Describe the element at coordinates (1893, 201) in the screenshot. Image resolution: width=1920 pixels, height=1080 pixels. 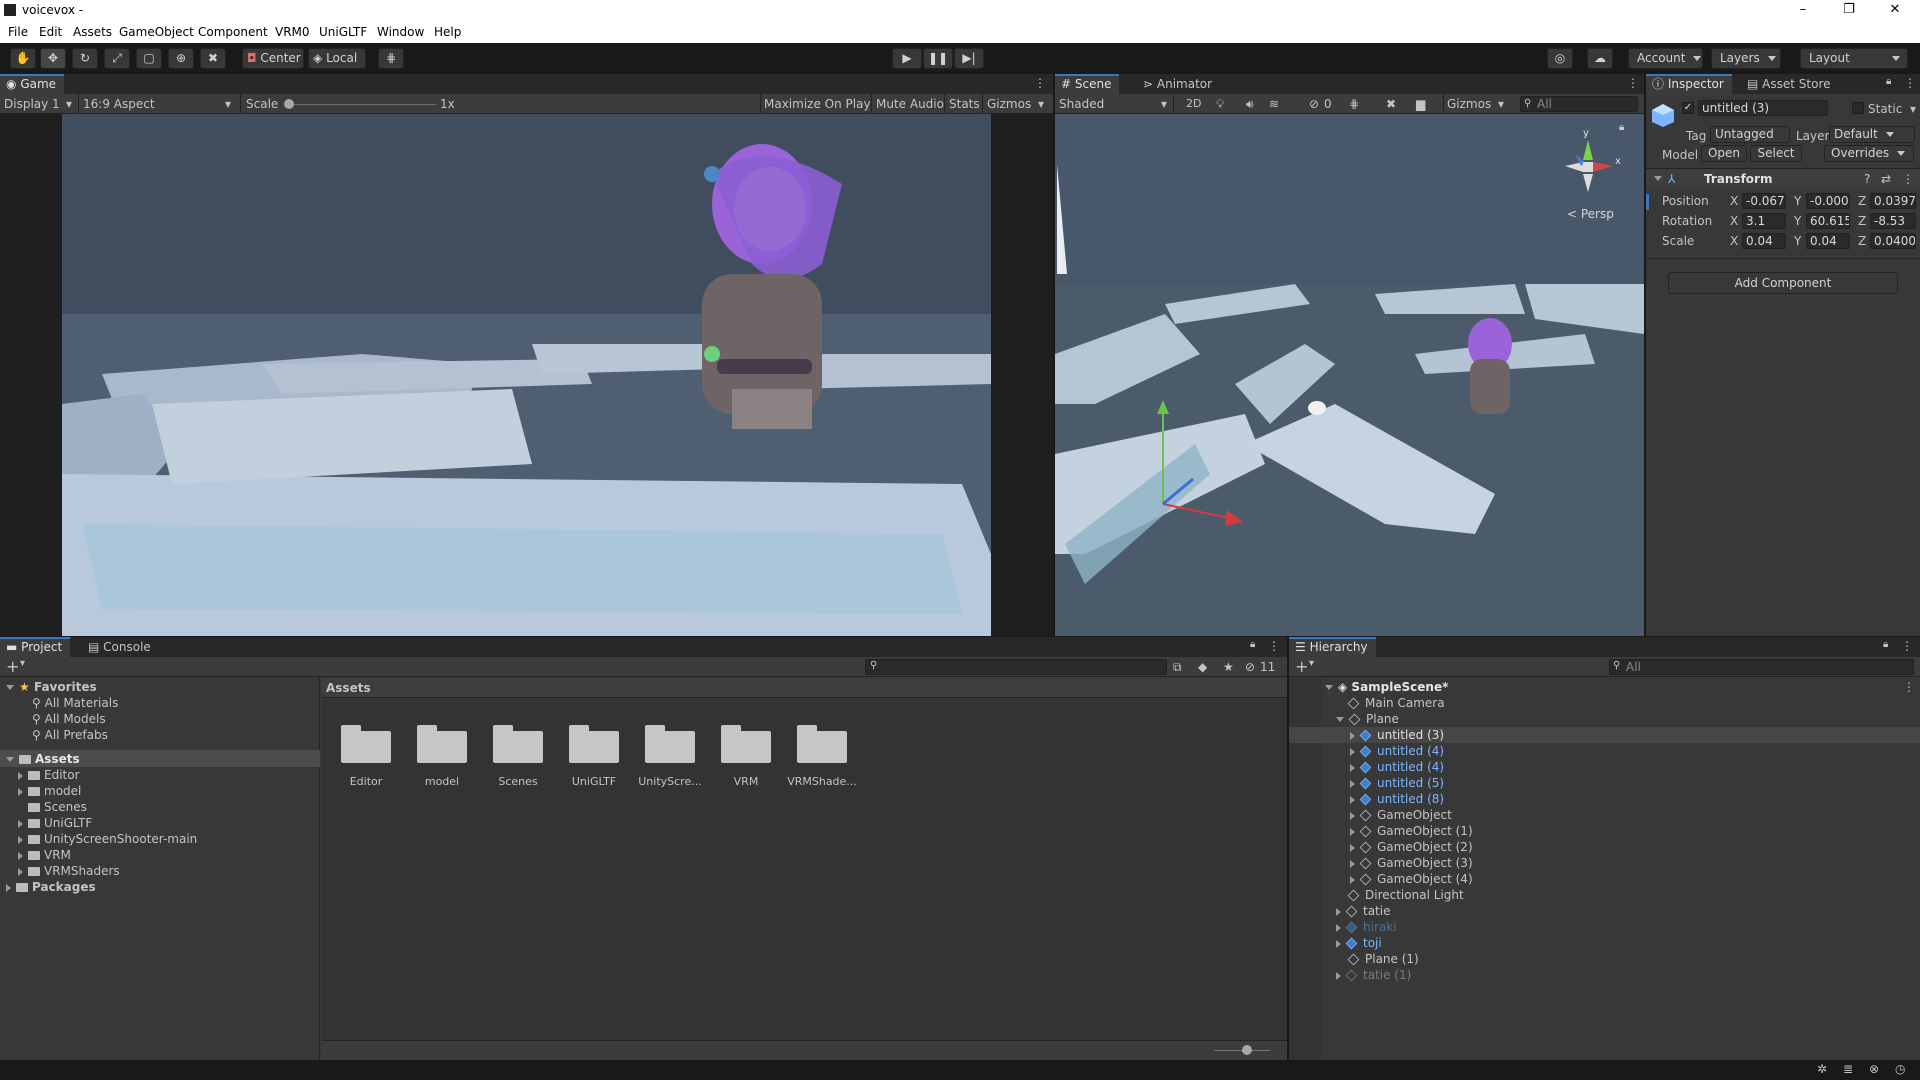
I see `position-z-field: 0.0397` at that location.